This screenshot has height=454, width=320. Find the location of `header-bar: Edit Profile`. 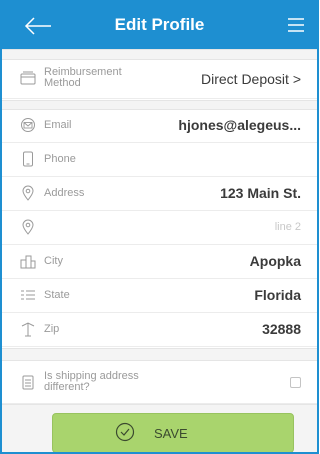

header-bar: Edit Profile is located at coordinates (159, 25).